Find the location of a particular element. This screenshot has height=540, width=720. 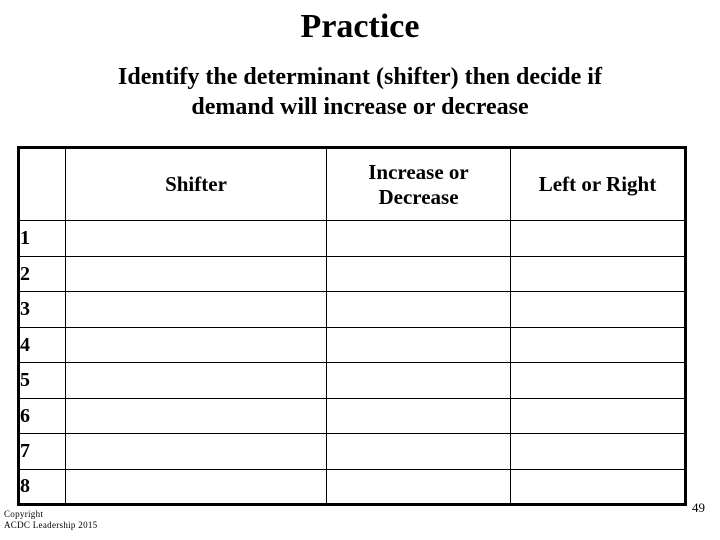

copyright-notice: Copyright ACDC Leadership 2015 is located at coordinates (51, 520).